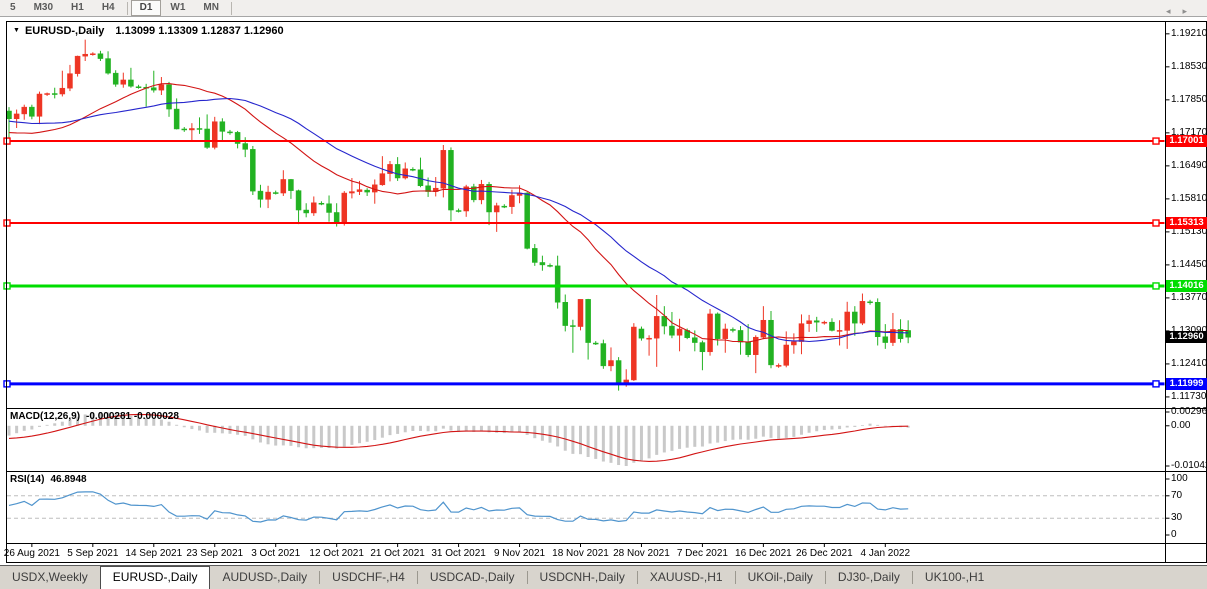 The width and height of the screenshot is (1207, 589). What do you see at coordinates (1174, 11) in the screenshot?
I see `tab-scroll-left-icon: ◂` at bounding box center [1174, 11].